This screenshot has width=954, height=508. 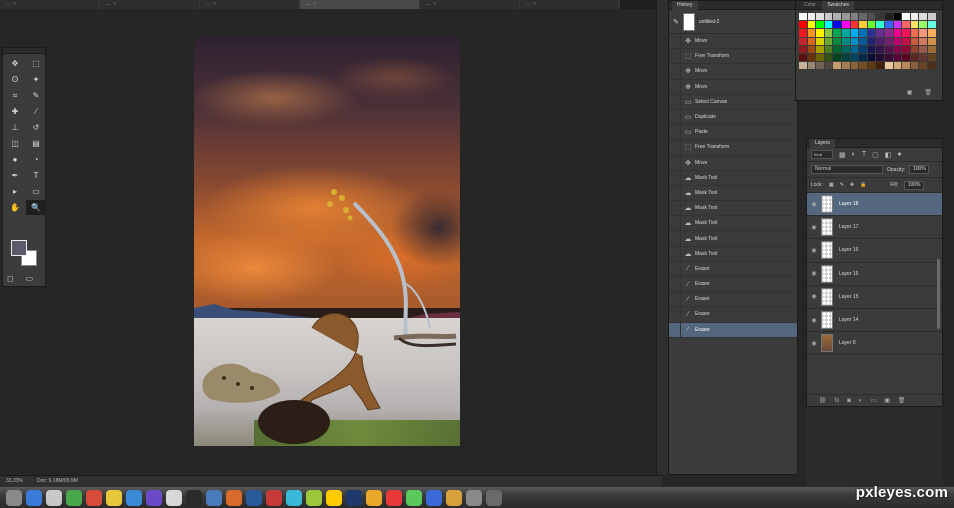 I want to click on gradient-tool-icon: ▤, so click(x=36, y=143).